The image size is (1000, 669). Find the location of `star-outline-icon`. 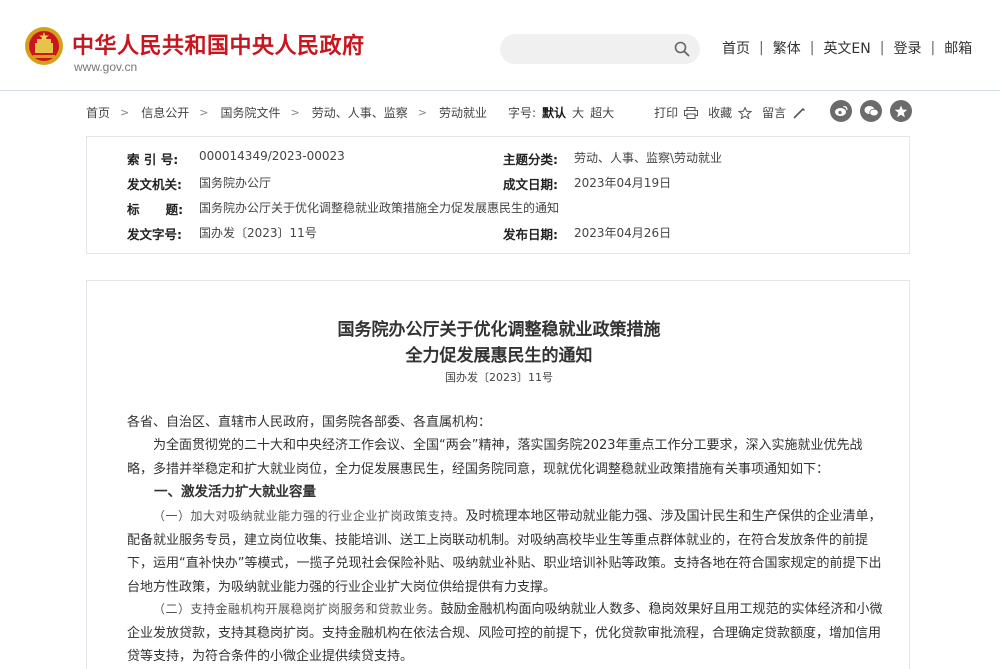

star-outline-icon is located at coordinates (745, 112).